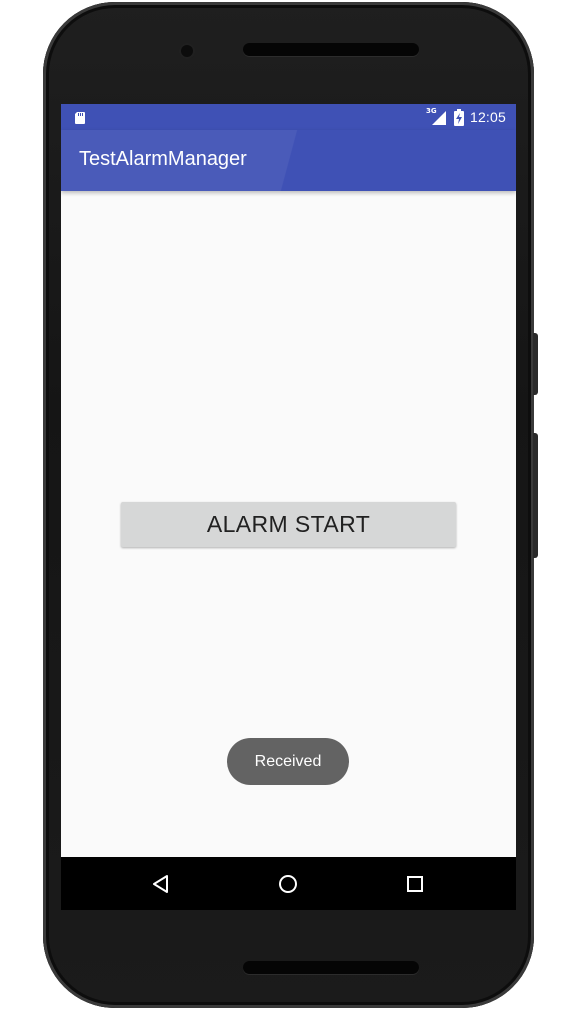 This screenshot has width=580, height=1024. Describe the element at coordinates (163, 159) in the screenshot. I see `app-title: TestAlarmManager` at that location.